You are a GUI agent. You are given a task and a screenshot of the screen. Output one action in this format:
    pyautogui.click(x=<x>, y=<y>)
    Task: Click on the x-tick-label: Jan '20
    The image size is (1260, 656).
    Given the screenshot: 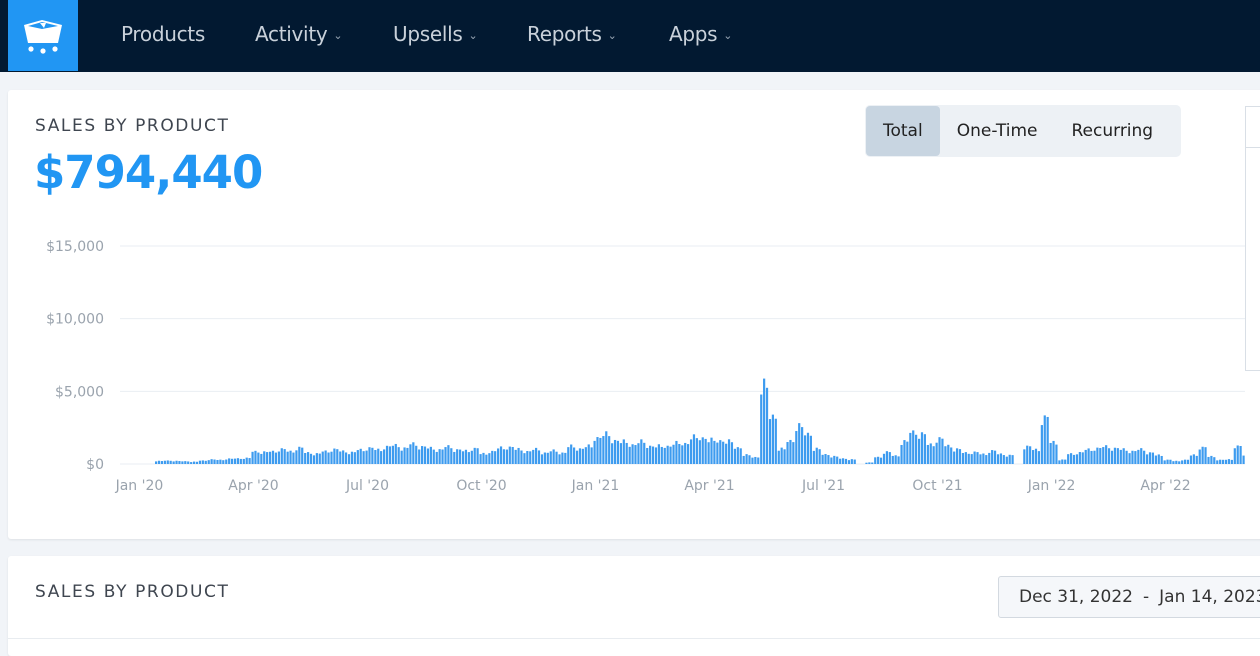 What is the action you would take?
    pyautogui.click(x=139, y=486)
    